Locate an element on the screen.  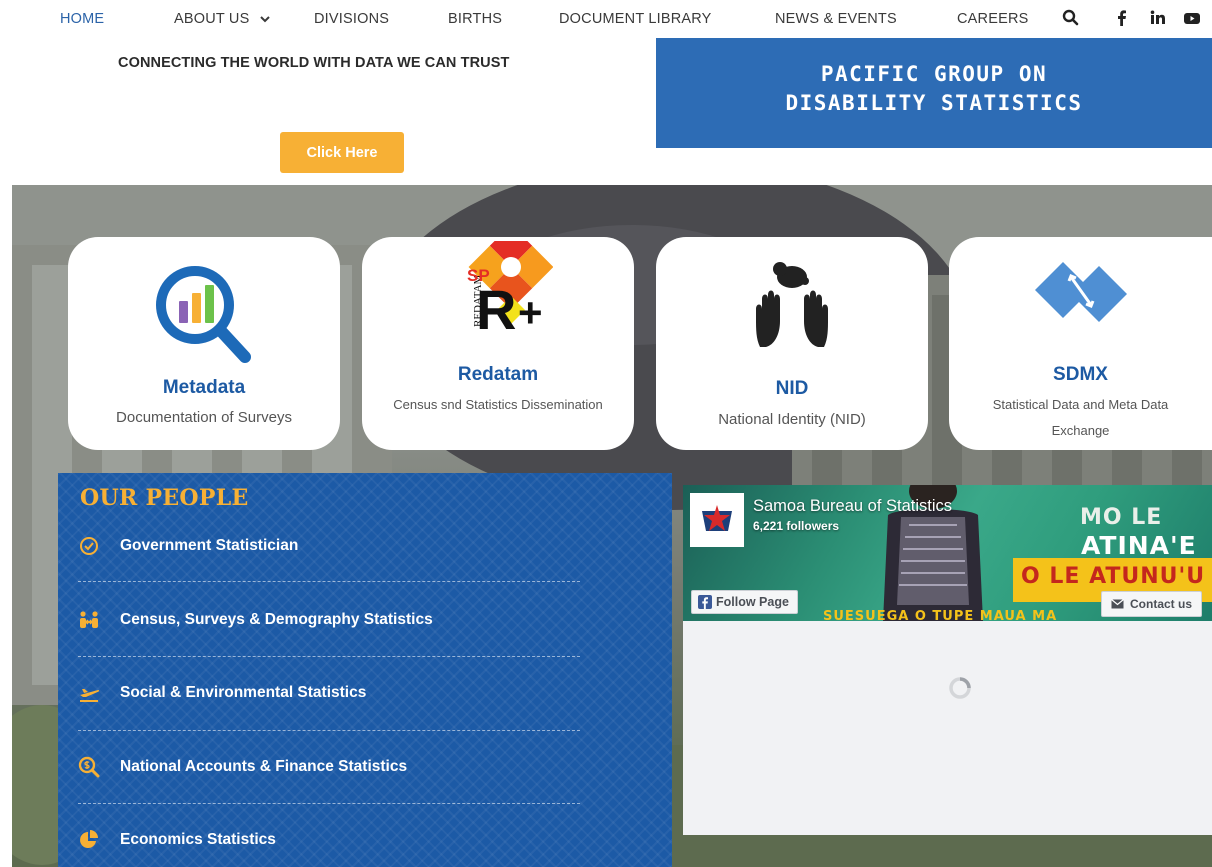
card-nid: NID National Identity (NID) is located at coordinates (792, 343).